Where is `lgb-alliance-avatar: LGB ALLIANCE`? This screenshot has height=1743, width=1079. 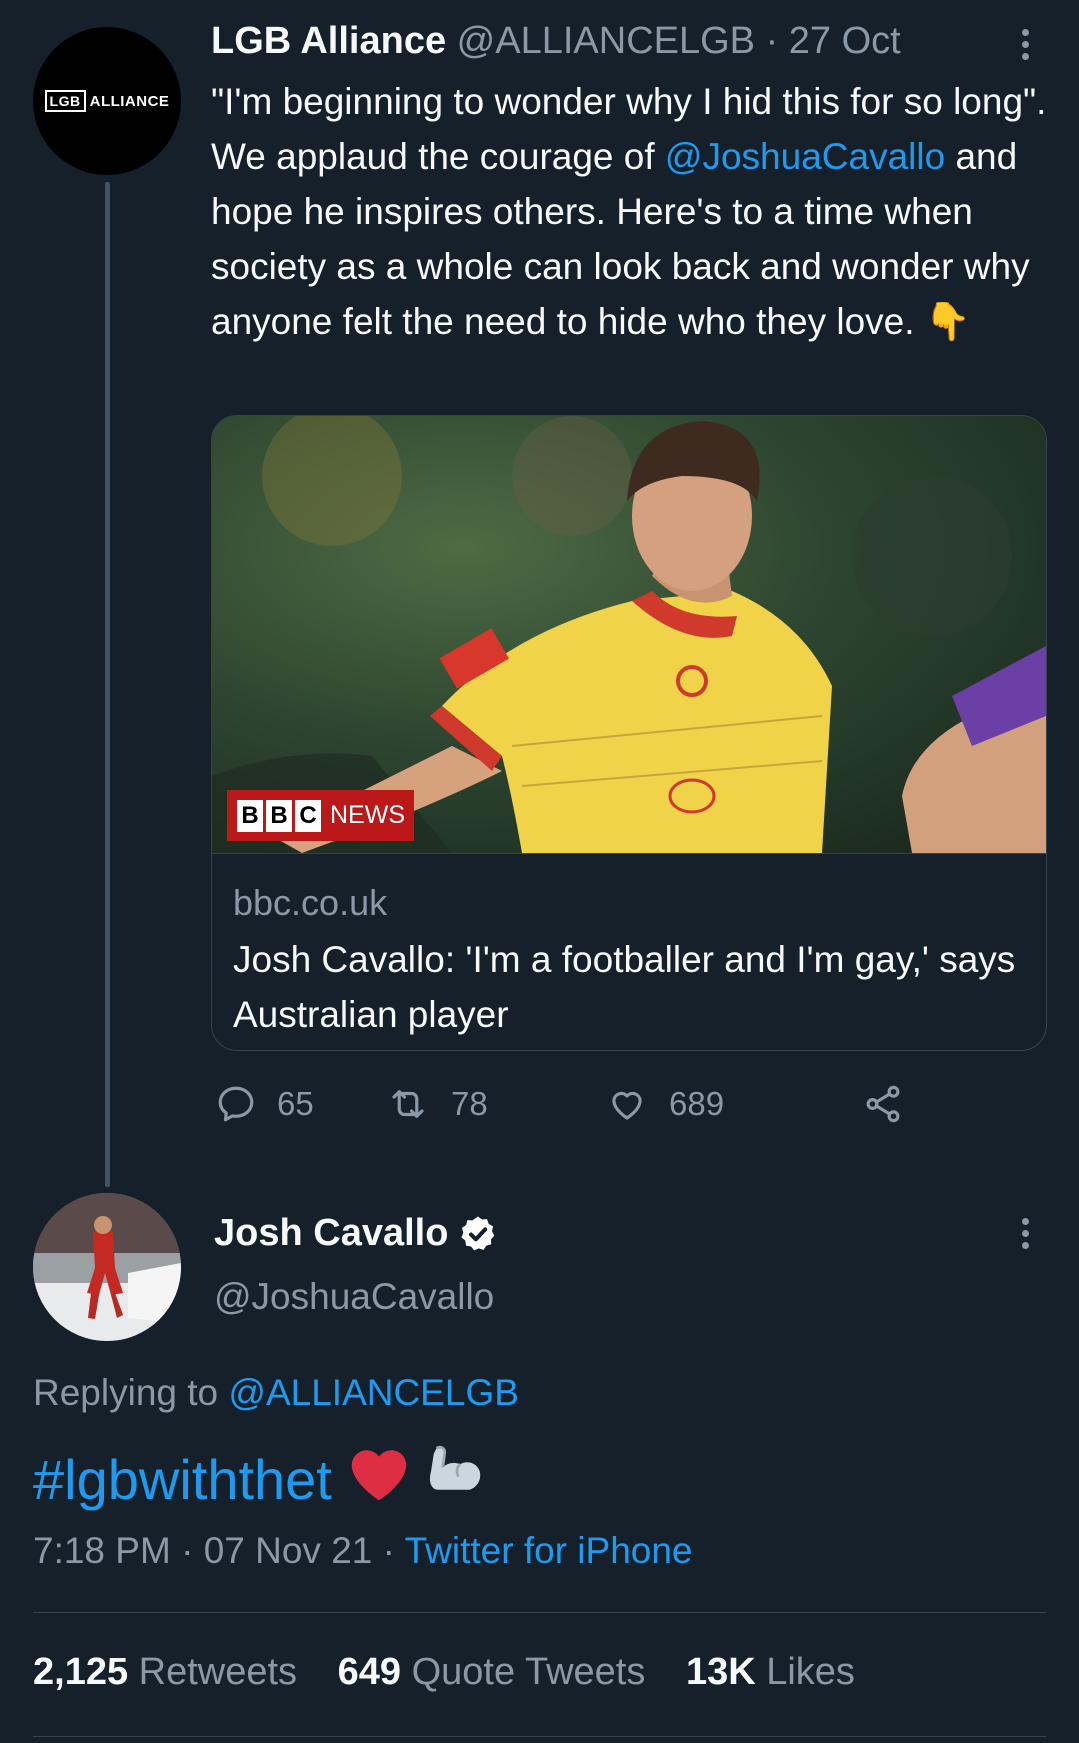
lgb-alliance-avatar: LGB ALLIANCE is located at coordinates (107, 101).